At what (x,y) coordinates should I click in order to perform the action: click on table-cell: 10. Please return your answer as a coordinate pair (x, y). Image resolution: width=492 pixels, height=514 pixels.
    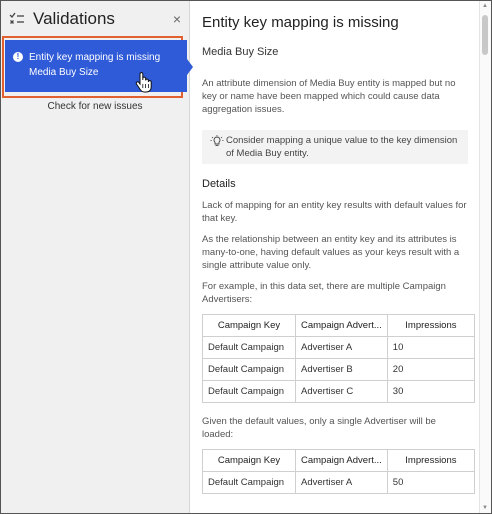
    Looking at the image, I should click on (431, 347).